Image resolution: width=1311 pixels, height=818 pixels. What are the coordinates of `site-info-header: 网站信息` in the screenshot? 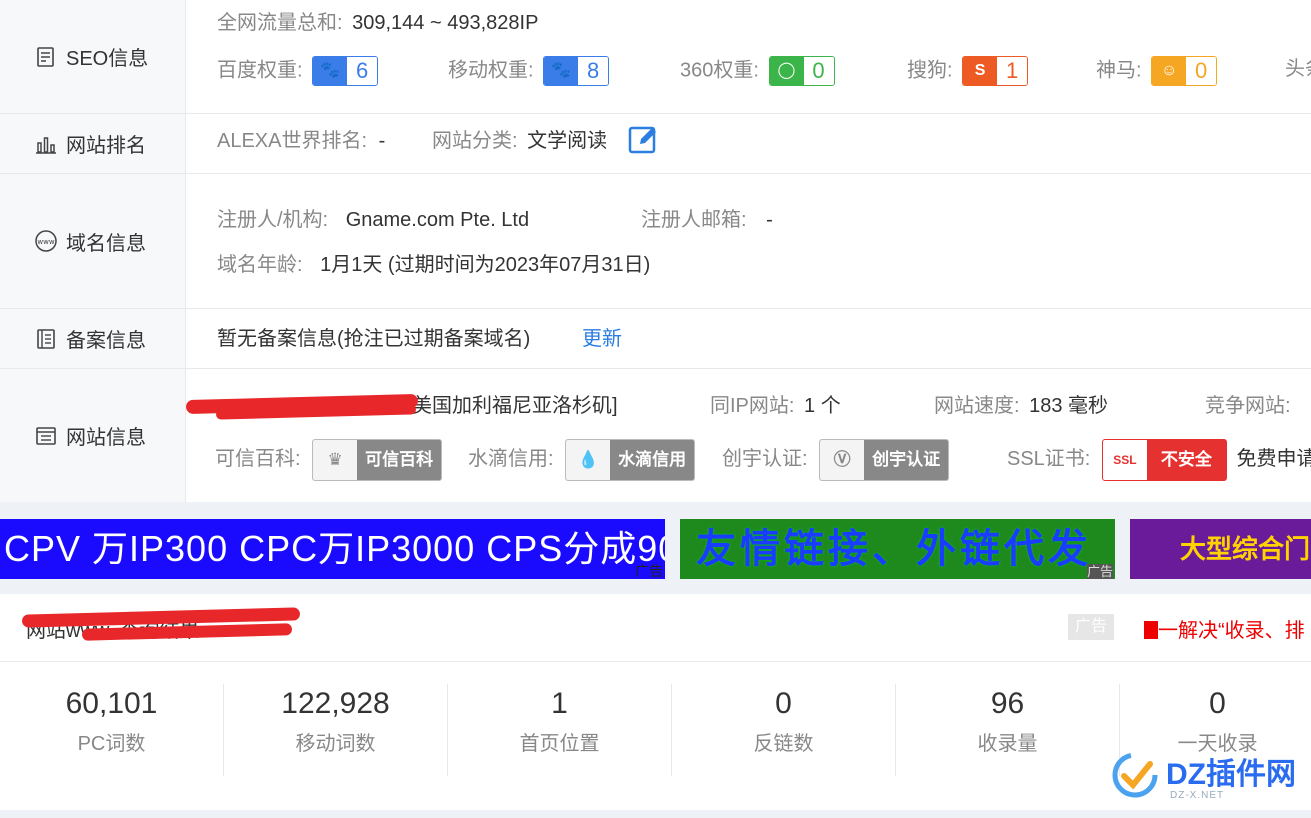 It's located at (93, 435).